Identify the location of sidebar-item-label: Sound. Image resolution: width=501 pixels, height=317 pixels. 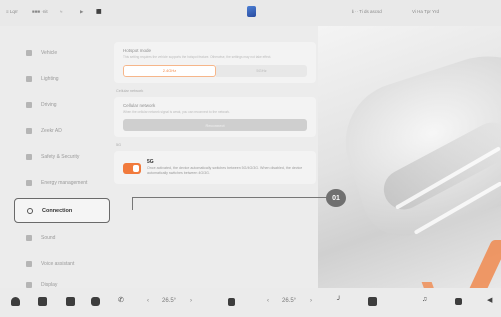
(48, 238).